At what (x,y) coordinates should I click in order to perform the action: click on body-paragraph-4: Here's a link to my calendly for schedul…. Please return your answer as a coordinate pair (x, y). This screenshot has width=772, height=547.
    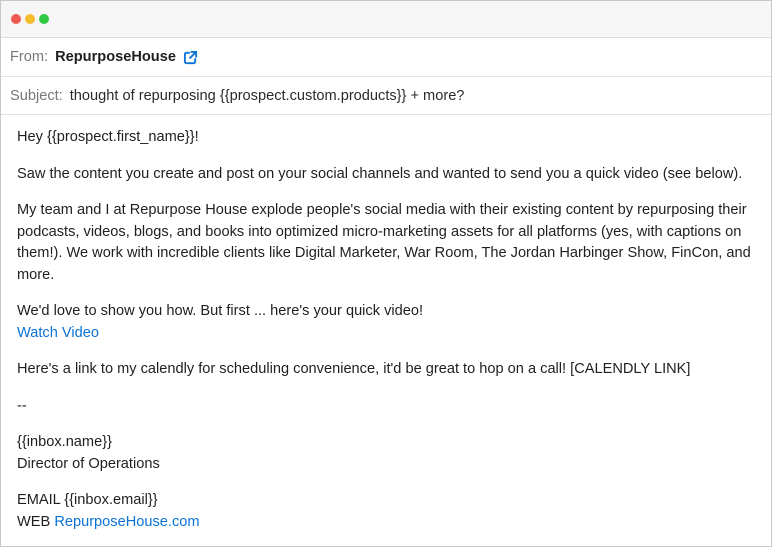
    Looking at the image, I should click on (354, 369).